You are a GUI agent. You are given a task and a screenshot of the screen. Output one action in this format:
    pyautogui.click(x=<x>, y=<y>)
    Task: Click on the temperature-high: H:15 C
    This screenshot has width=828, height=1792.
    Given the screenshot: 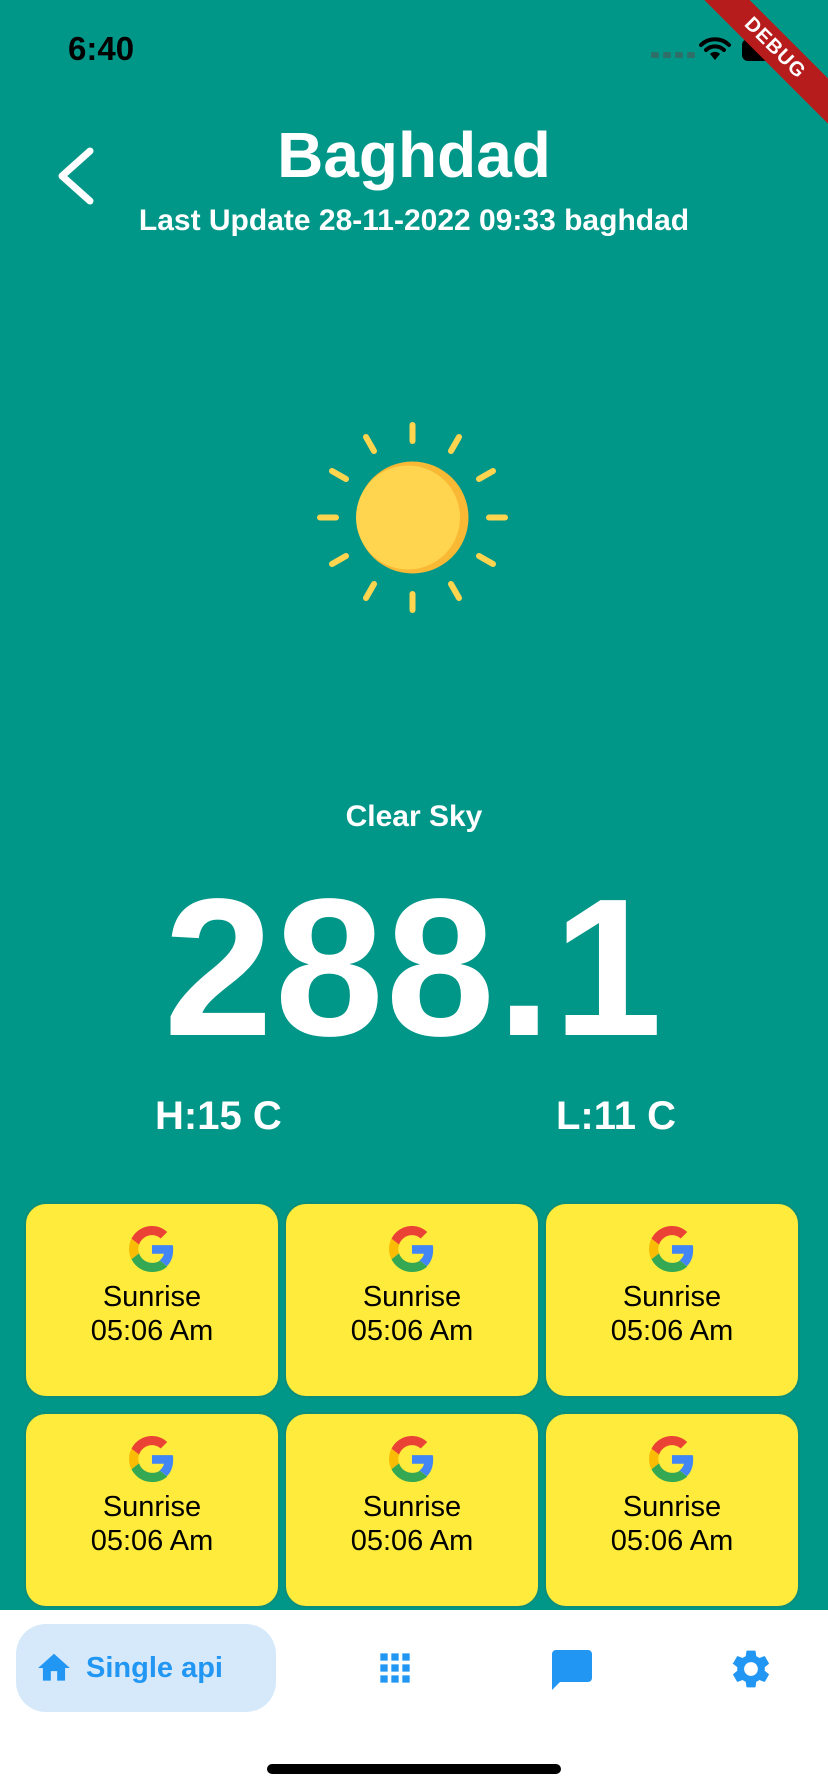 What is the action you would take?
    pyautogui.click(x=218, y=1116)
    